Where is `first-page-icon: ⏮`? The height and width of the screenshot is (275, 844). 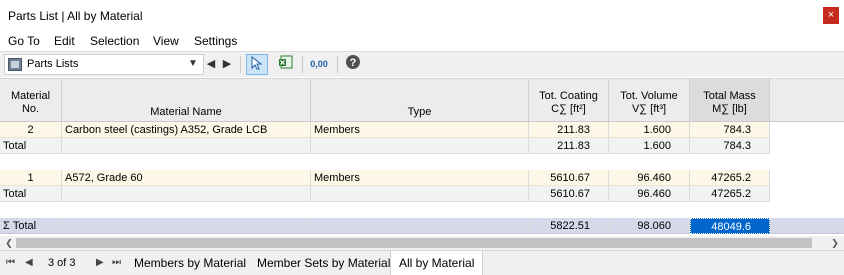 first-page-icon: ⏮ is located at coordinates (10, 262).